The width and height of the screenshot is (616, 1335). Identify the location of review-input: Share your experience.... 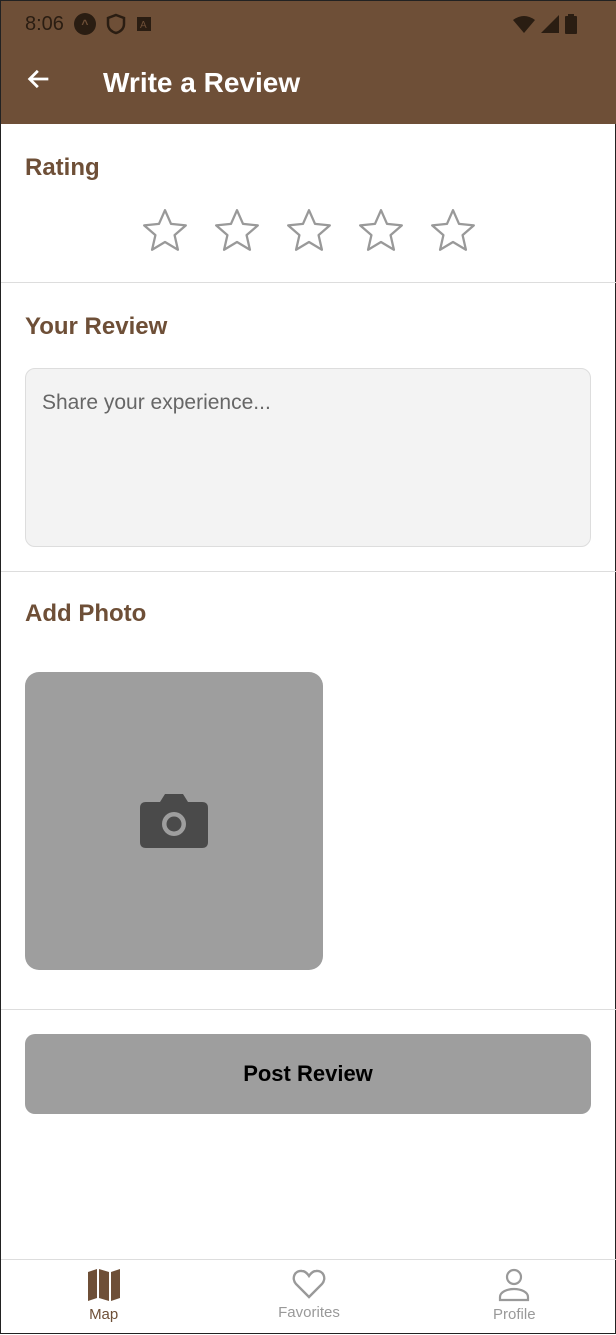
(308, 457).